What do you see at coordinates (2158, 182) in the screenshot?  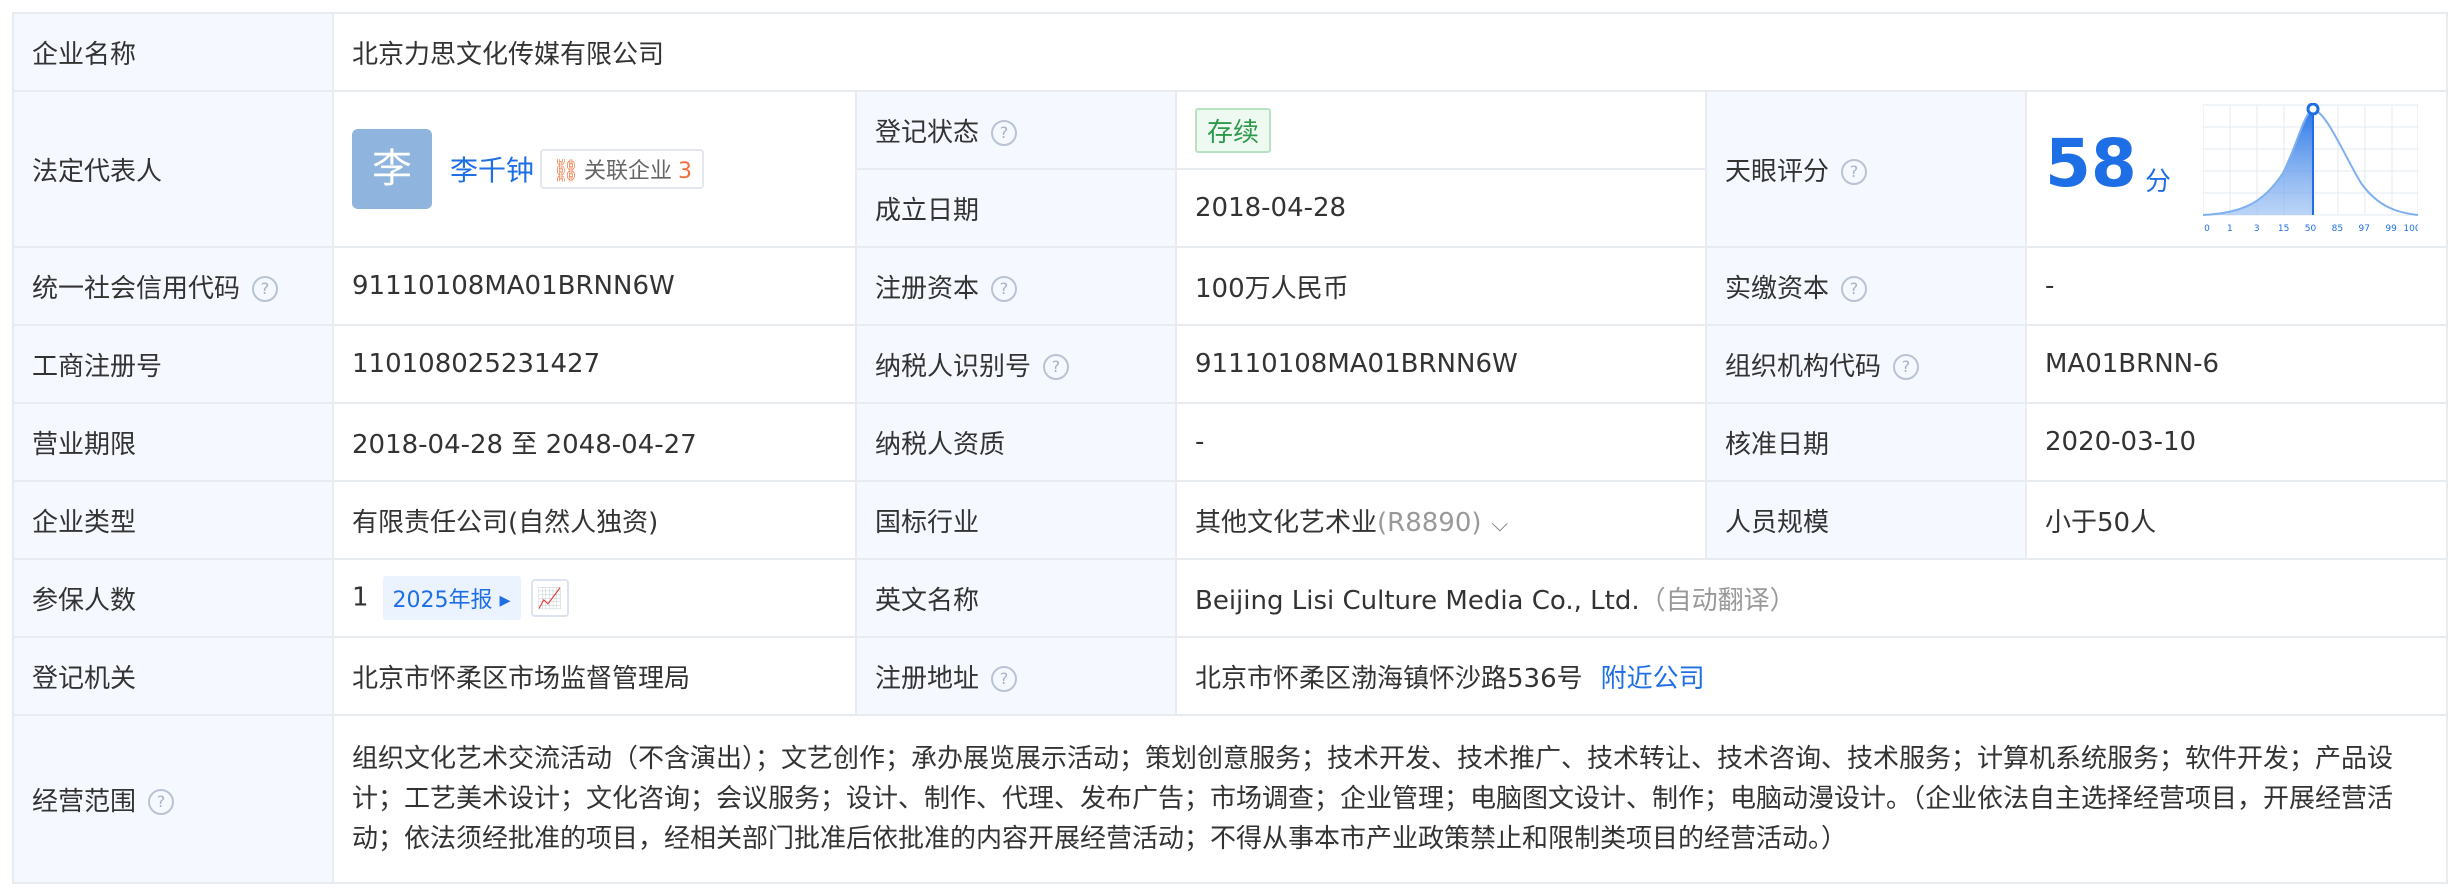 I see `score-unit: 分` at bounding box center [2158, 182].